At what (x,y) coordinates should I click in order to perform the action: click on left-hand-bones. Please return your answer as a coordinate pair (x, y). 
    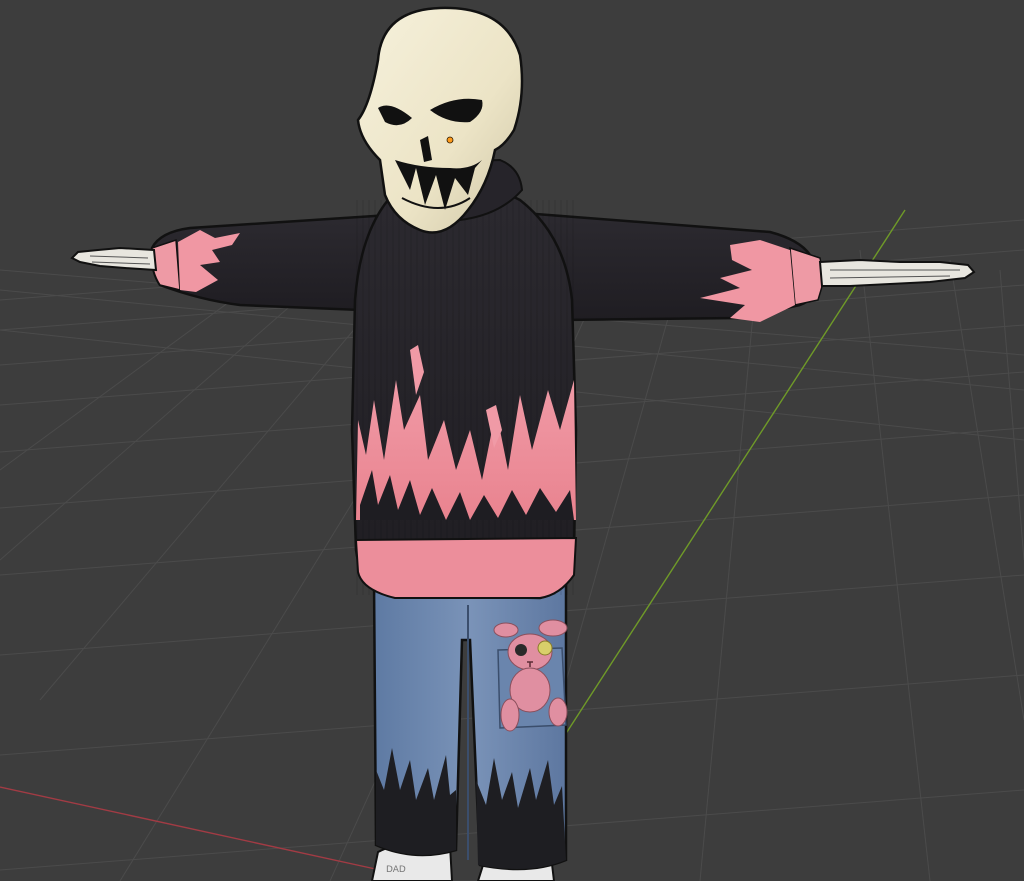
    Looking at the image, I should click on (114, 259).